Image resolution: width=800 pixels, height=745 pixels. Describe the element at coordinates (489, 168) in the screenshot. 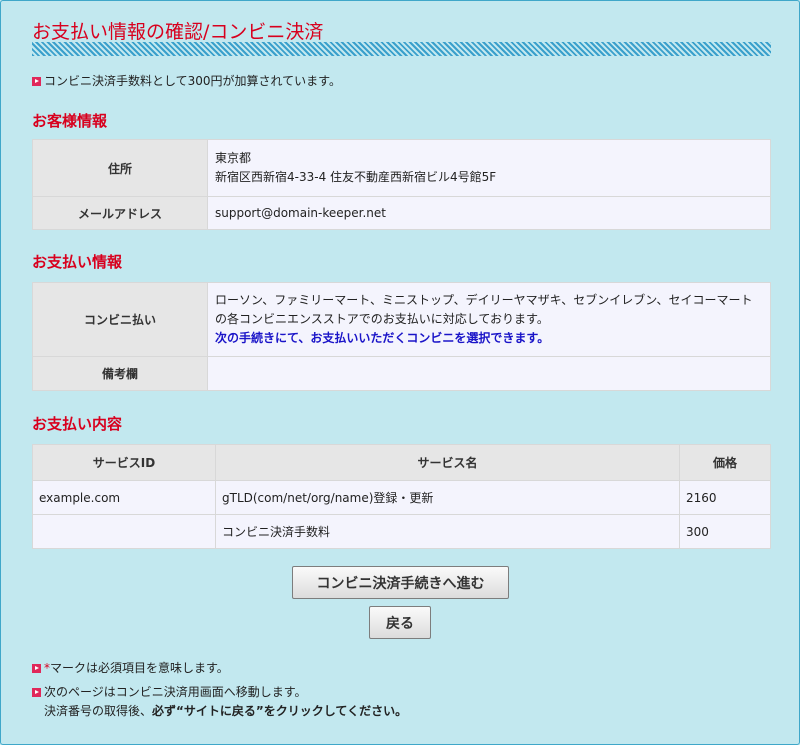

I see `address-value: 東京都 新宿区西新宿4-33-4 住友不動産西新宿ビル4号館5F` at that location.